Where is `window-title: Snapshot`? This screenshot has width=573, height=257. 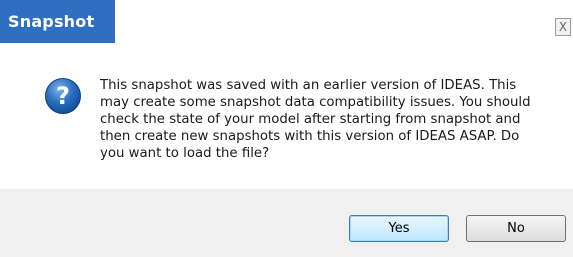 window-title: Snapshot is located at coordinates (51, 21).